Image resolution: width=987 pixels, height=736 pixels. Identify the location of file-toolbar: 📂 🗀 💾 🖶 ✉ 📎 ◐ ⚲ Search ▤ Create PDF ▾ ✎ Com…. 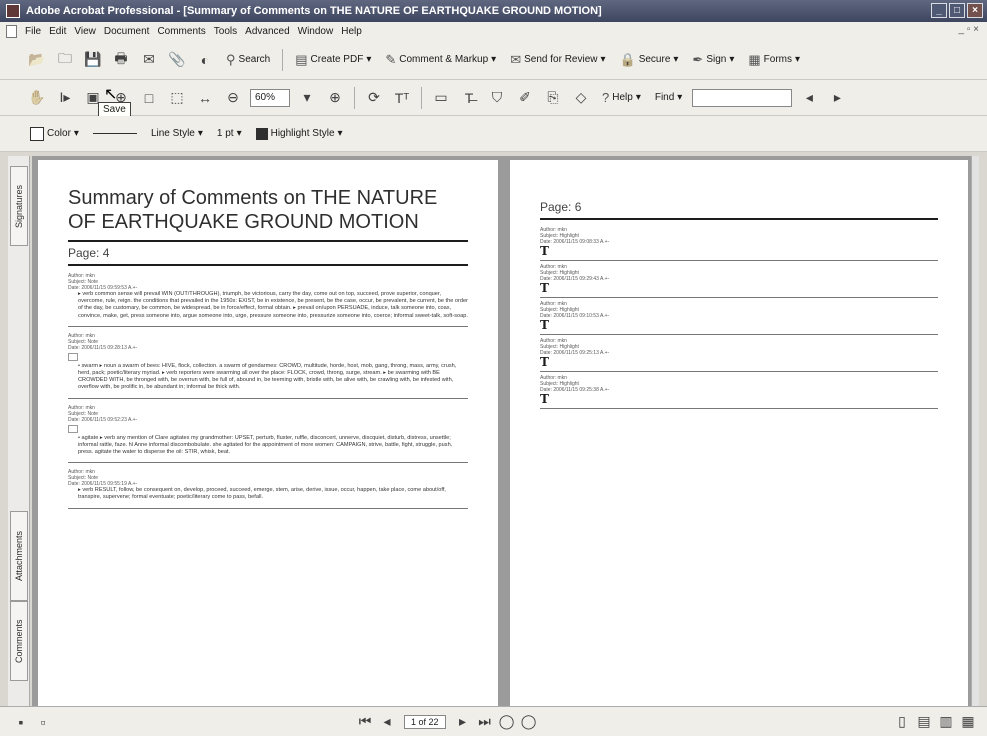
(493, 60).